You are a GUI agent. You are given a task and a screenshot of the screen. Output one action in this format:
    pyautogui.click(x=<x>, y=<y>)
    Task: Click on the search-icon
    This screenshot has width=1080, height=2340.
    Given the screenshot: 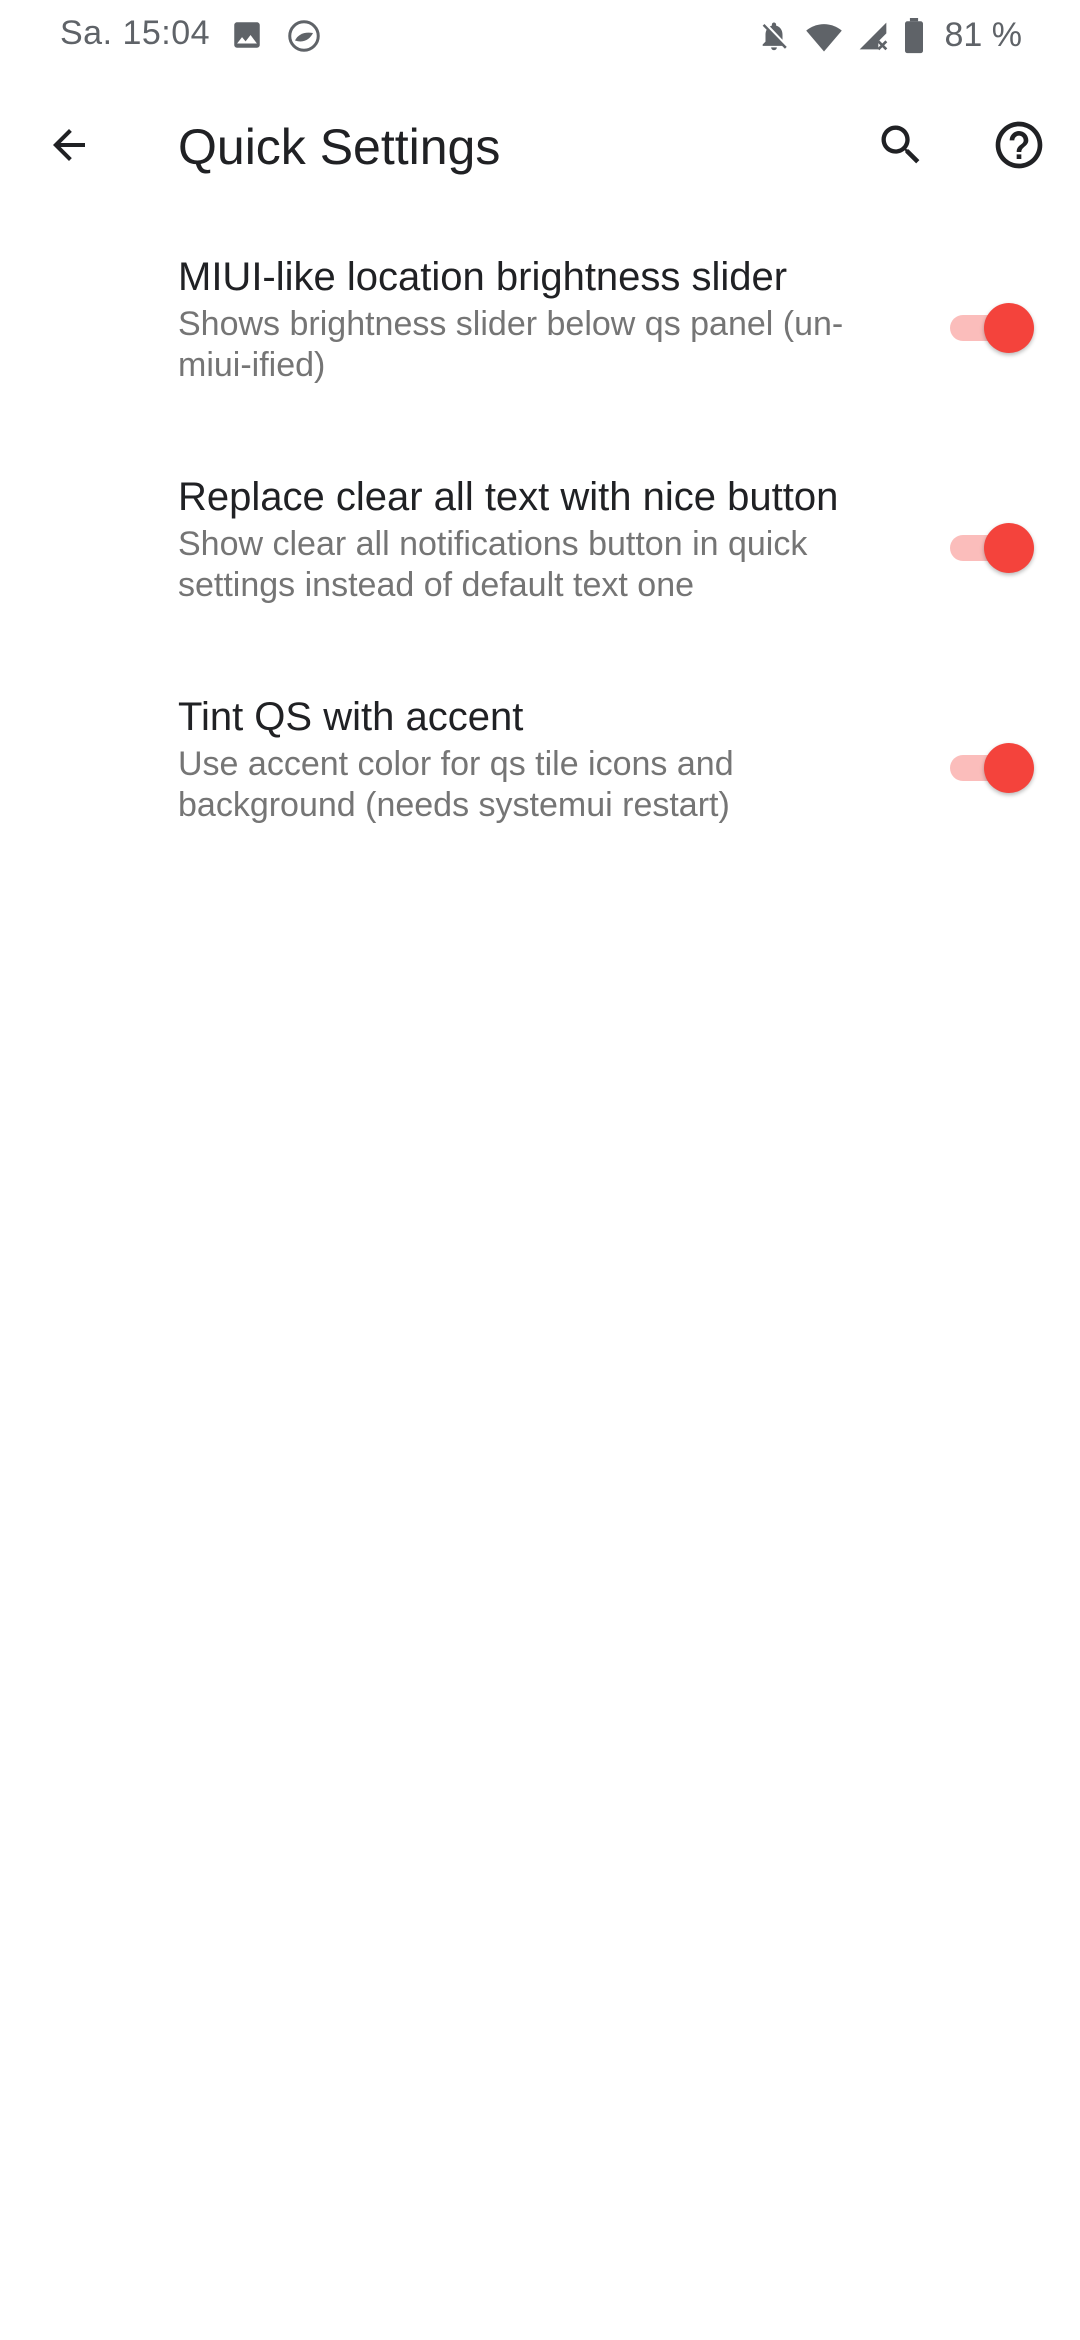 What is the action you would take?
    pyautogui.click(x=901, y=147)
    